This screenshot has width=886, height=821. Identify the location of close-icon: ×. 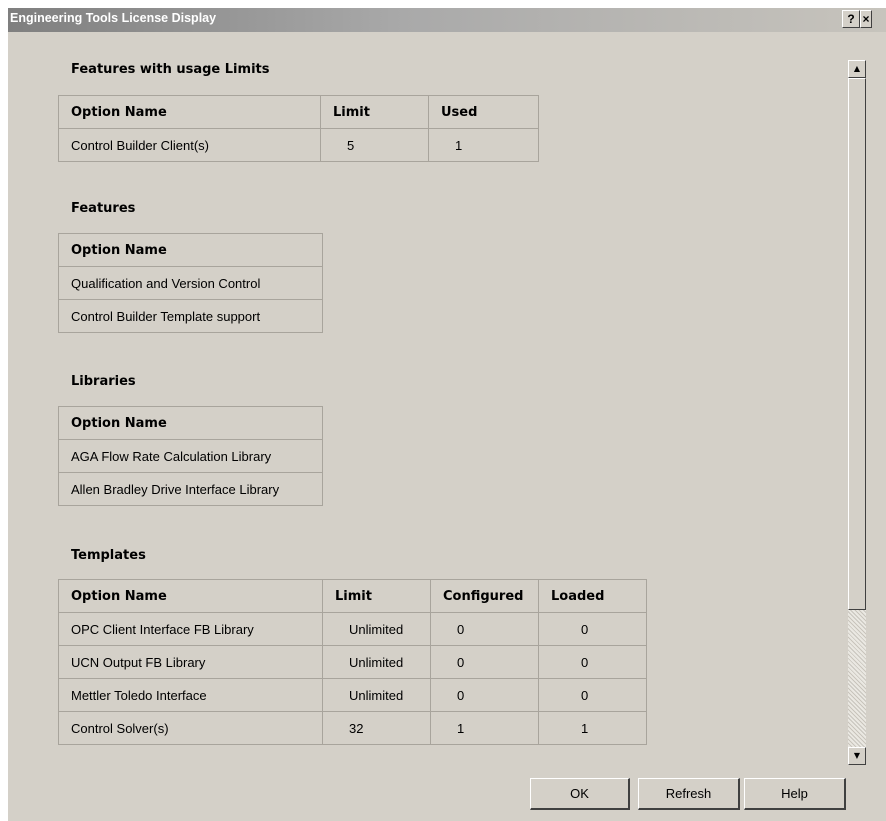
(866, 19).